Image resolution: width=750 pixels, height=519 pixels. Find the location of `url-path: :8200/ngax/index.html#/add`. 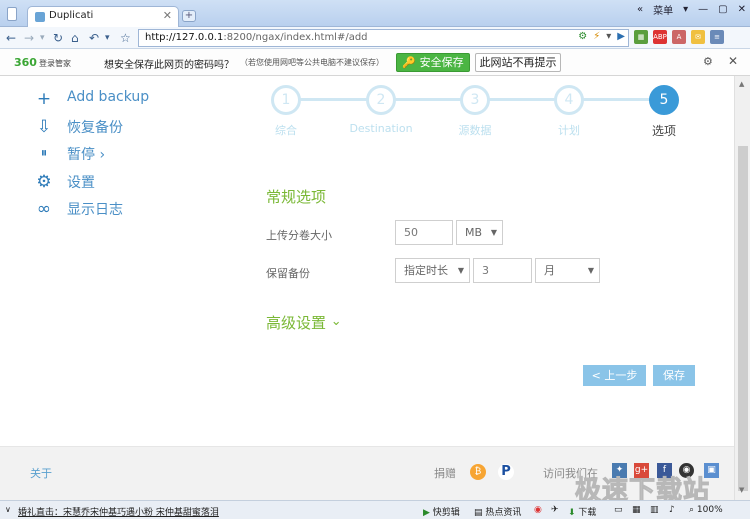

url-path: :8200/ngax/index.html#/add is located at coordinates (295, 37).